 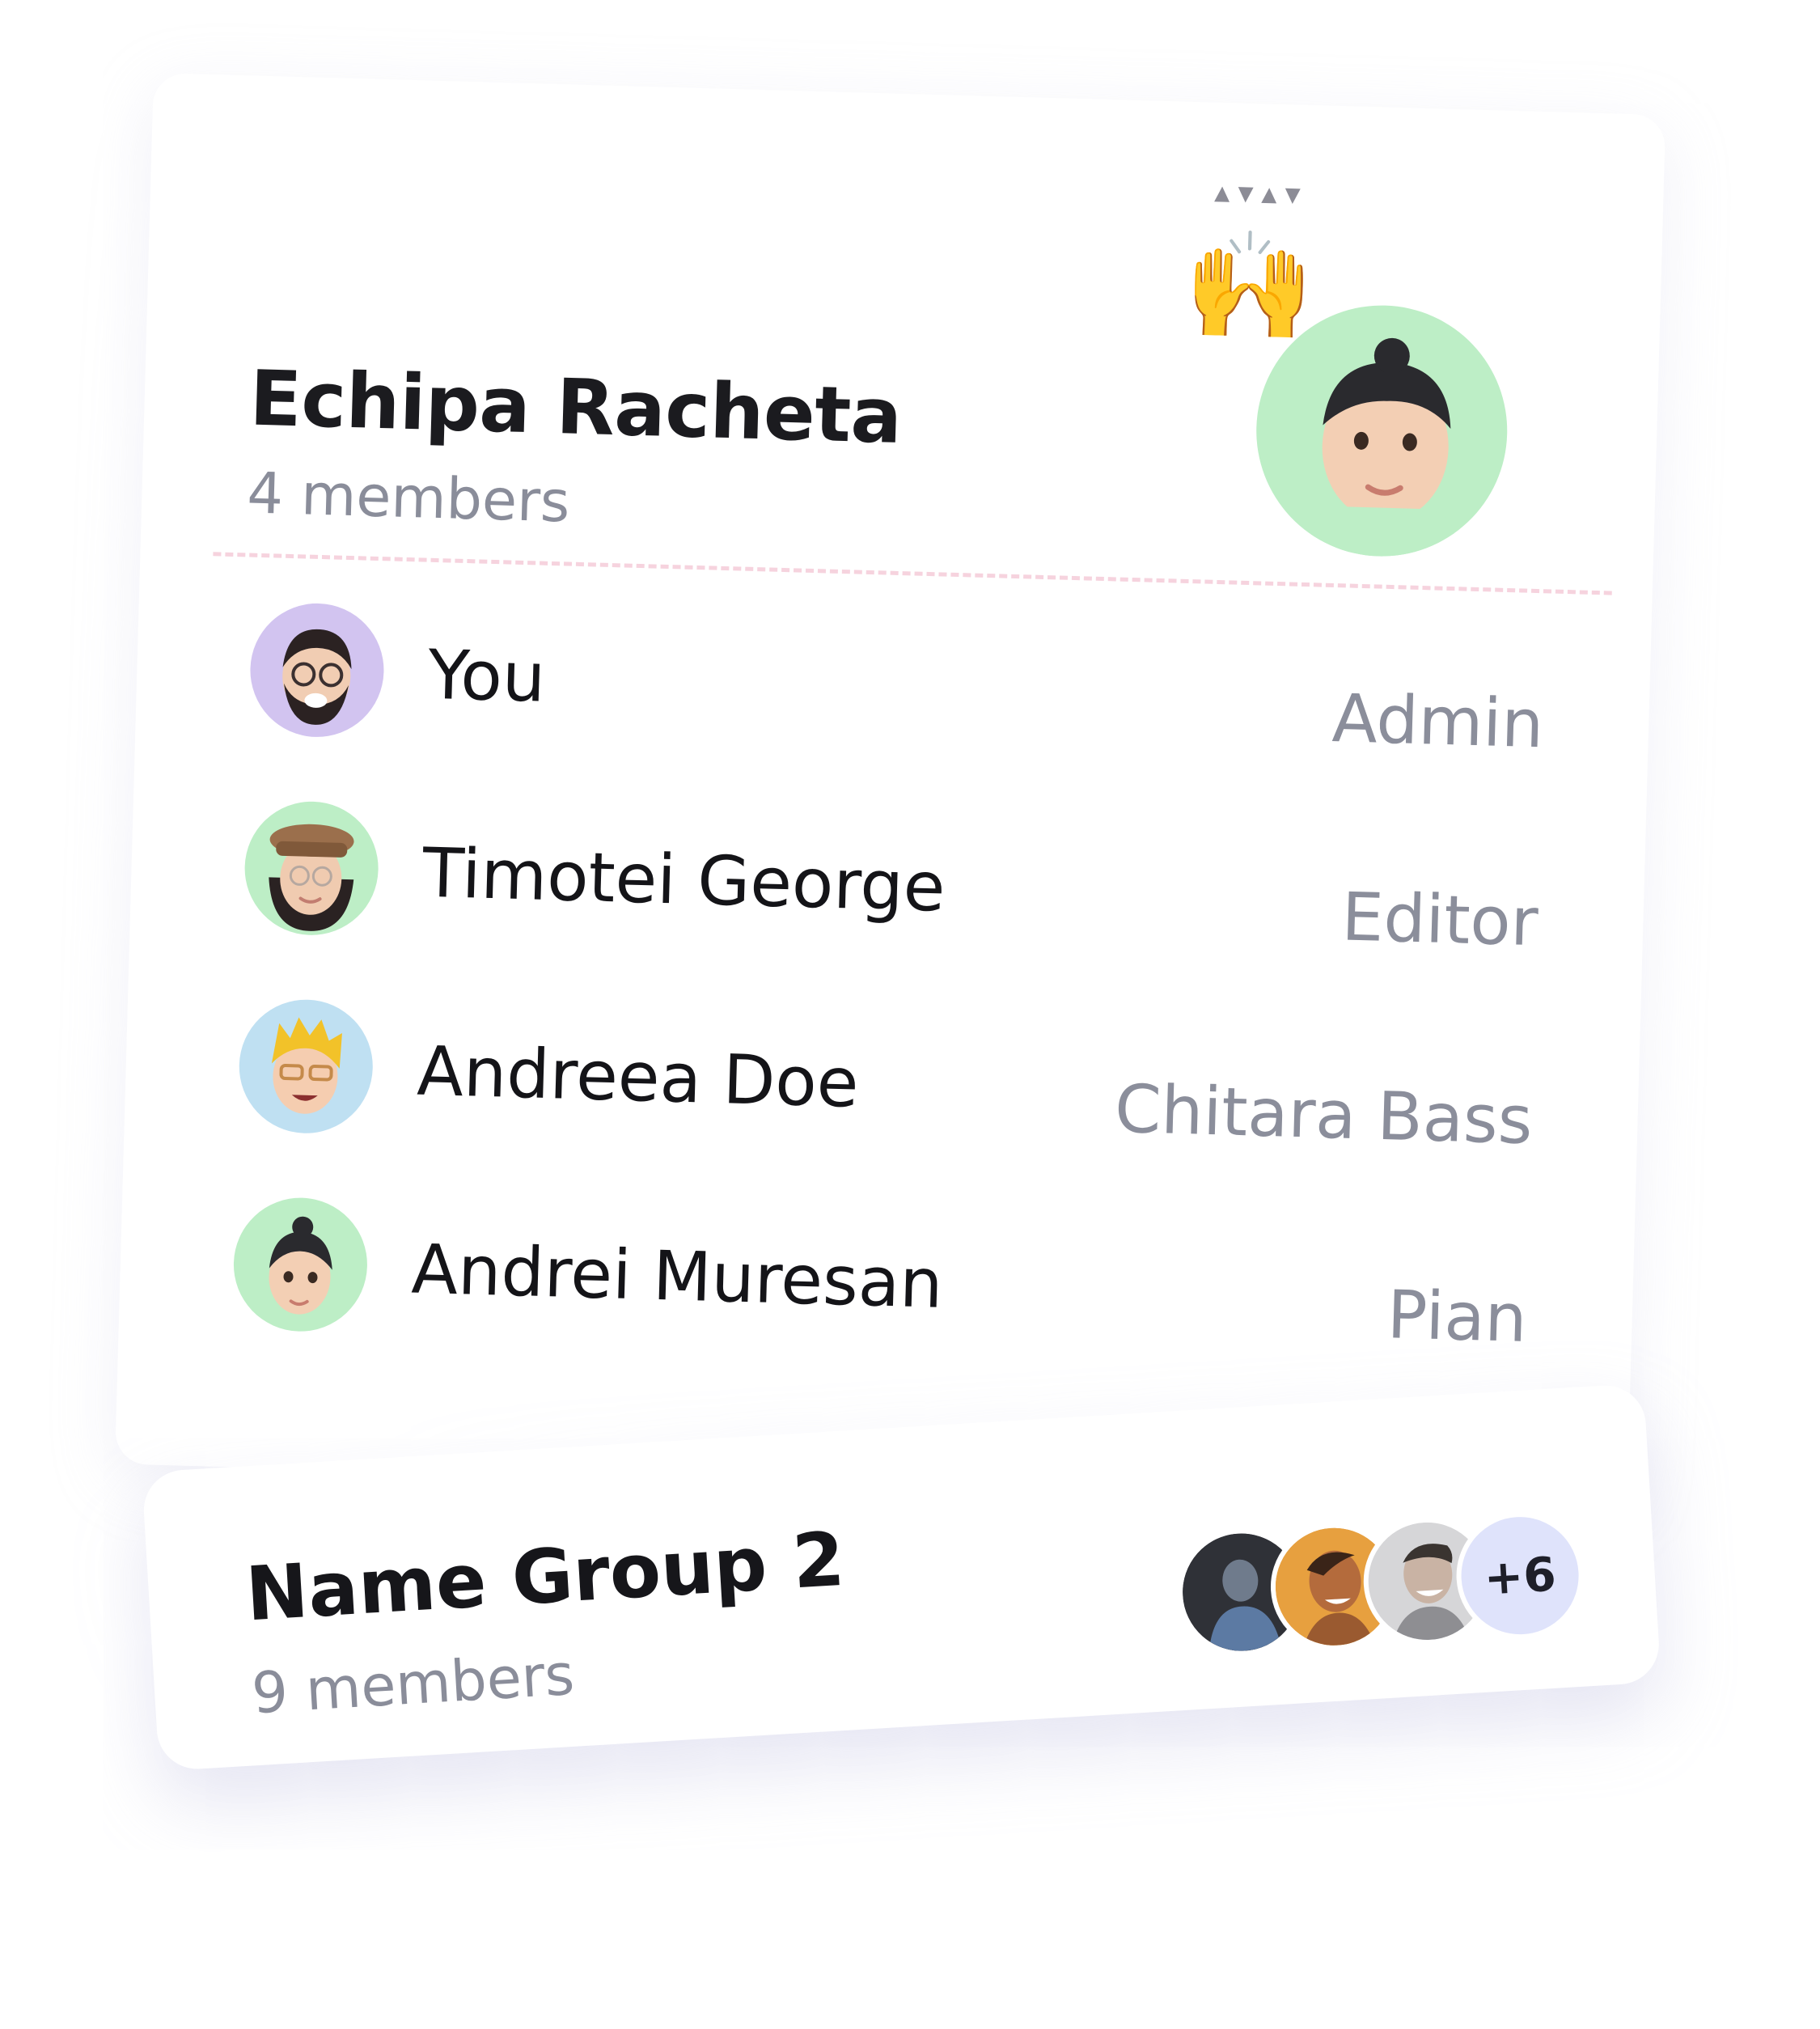 I want to click on member-avatar-stack: +6, so click(x=1388, y=1584).